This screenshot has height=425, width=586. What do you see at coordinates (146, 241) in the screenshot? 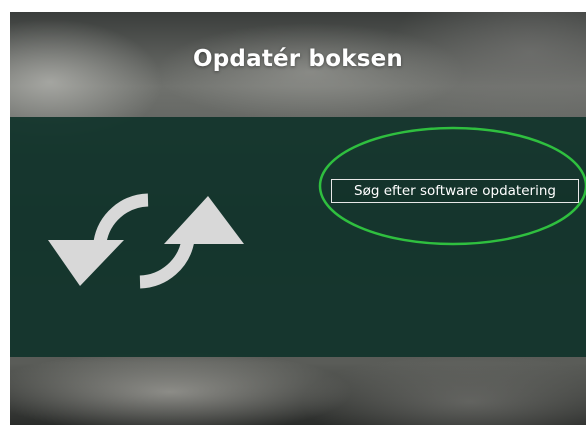
I see `refresh-icon` at bounding box center [146, 241].